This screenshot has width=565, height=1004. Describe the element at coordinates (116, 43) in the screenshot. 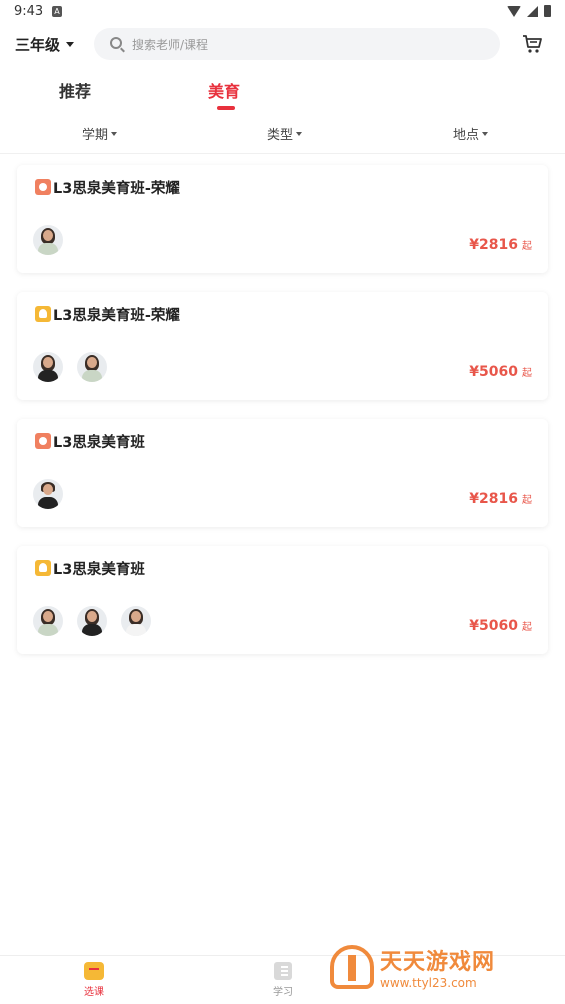

I see `search-icon` at that location.